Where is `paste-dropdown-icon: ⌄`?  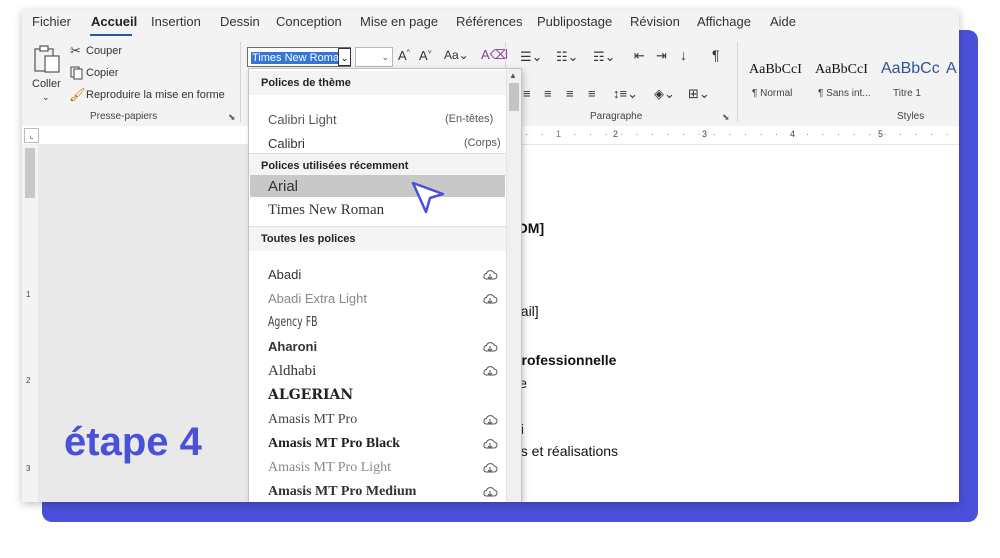
paste-dropdown-icon: ⌄ is located at coordinates (46, 97).